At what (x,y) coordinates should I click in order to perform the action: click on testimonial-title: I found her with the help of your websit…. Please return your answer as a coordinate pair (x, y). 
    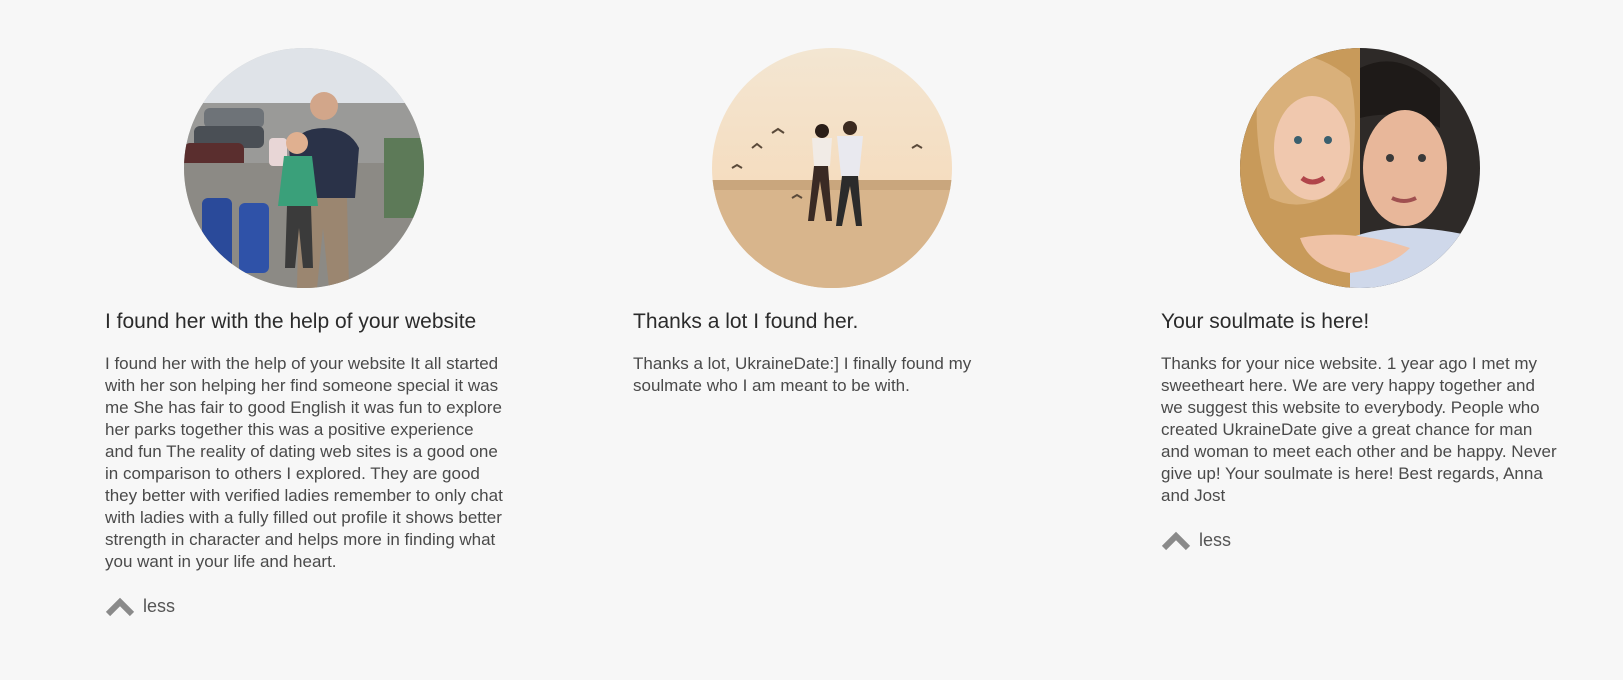
    Looking at the image, I should click on (291, 321).